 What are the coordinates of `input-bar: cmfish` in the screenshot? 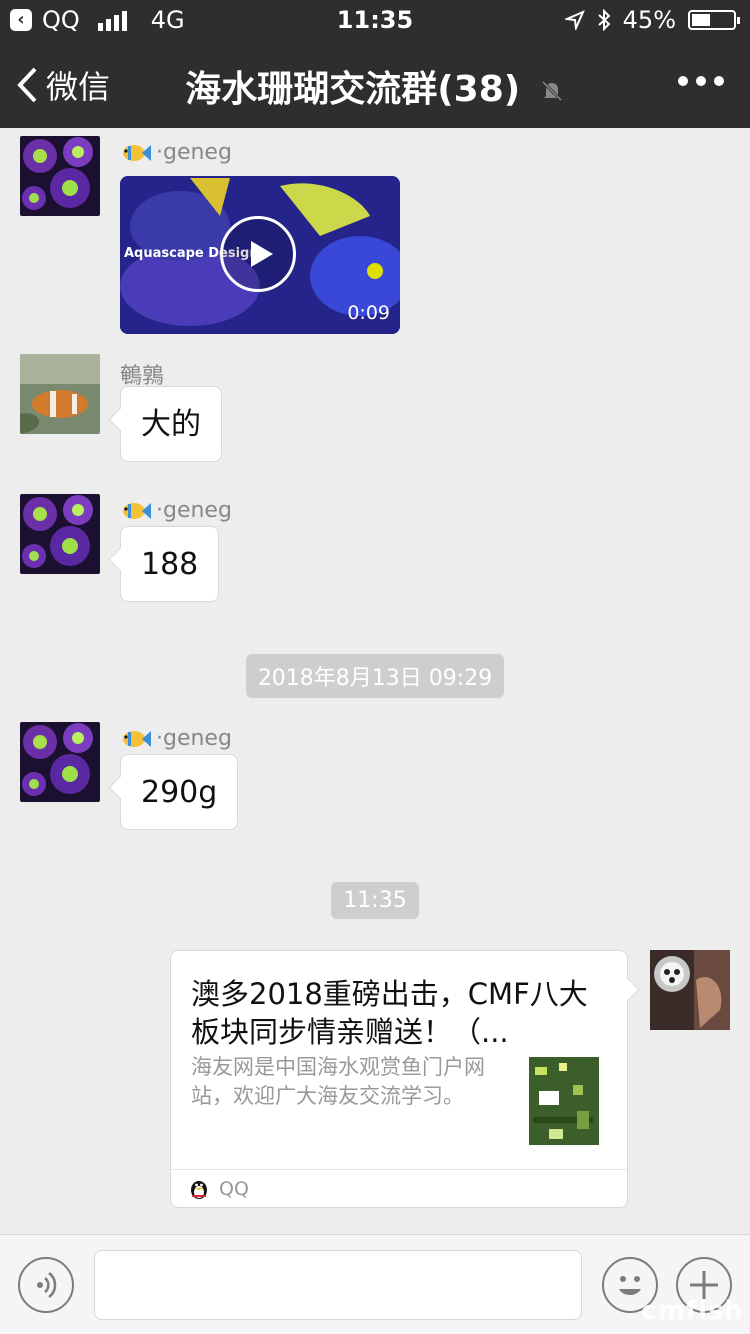 It's located at (375, 1284).